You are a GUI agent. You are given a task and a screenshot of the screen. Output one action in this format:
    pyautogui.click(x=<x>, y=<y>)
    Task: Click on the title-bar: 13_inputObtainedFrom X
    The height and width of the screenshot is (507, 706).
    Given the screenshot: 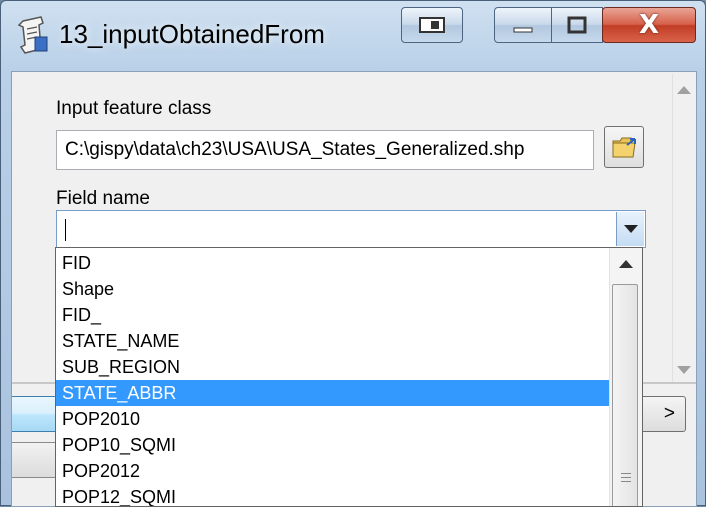 What is the action you would take?
    pyautogui.click(x=353, y=36)
    